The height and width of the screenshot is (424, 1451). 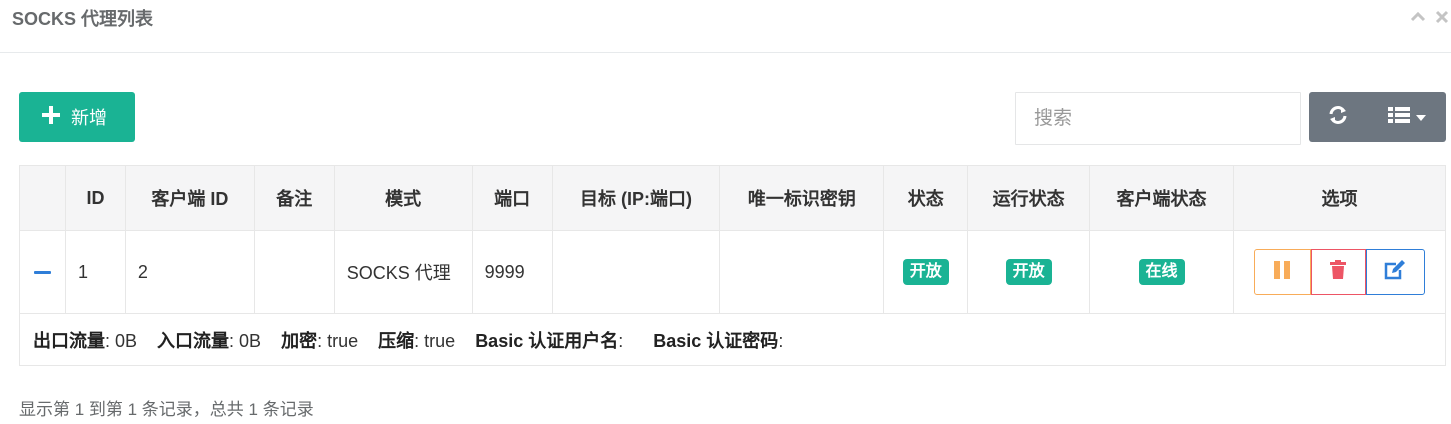 I want to click on caret-down-icon, so click(x=1420, y=117).